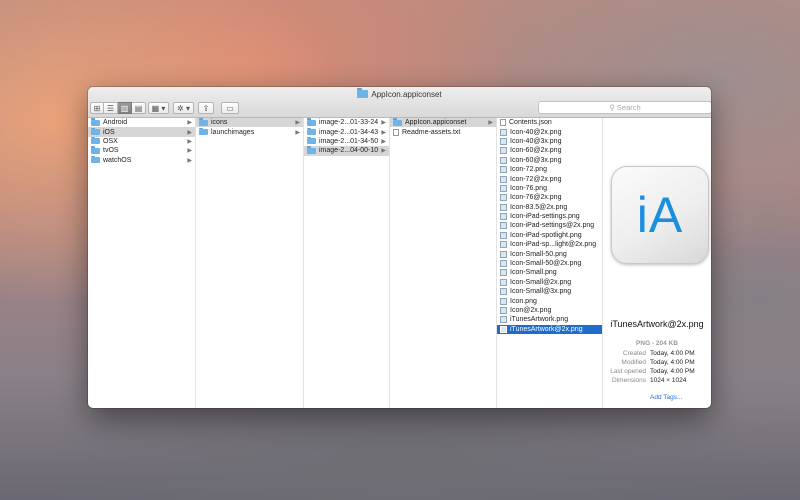 The width and height of the screenshot is (800, 500). What do you see at coordinates (346, 151) in the screenshot?
I see `folder-row: image-2...04-00-10 ▶` at bounding box center [346, 151].